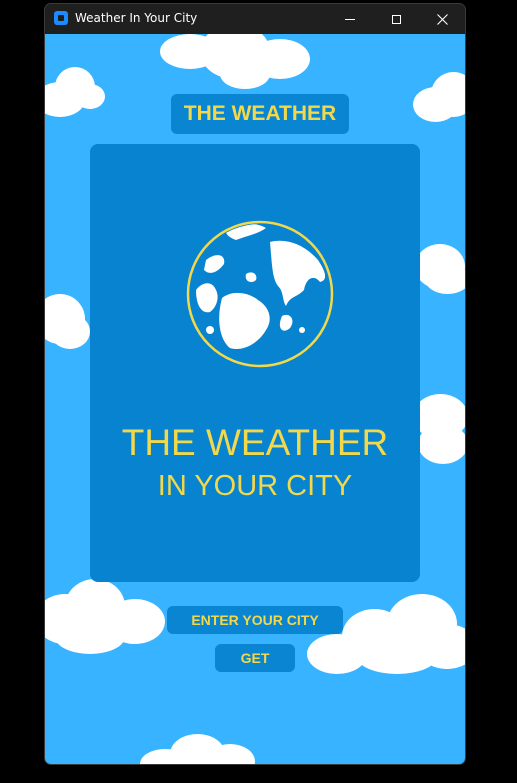  What do you see at coordinates (61, 18) in the screenshot?
I see `app-icon` at bounding box center [61, 18].